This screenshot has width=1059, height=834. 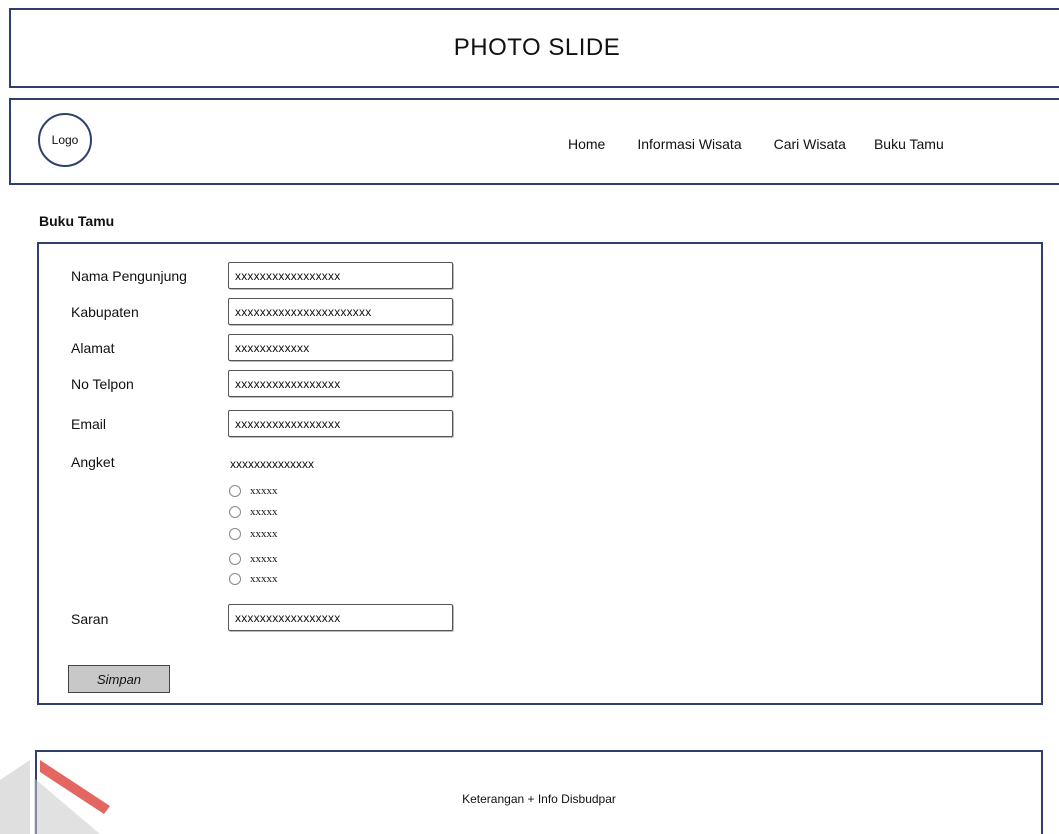 What do you see at coordinates (689, 144) in the screenshot?
I see `nav-item-informasi-wisata: Informasi Wisata` at bounding box center [689, 144].